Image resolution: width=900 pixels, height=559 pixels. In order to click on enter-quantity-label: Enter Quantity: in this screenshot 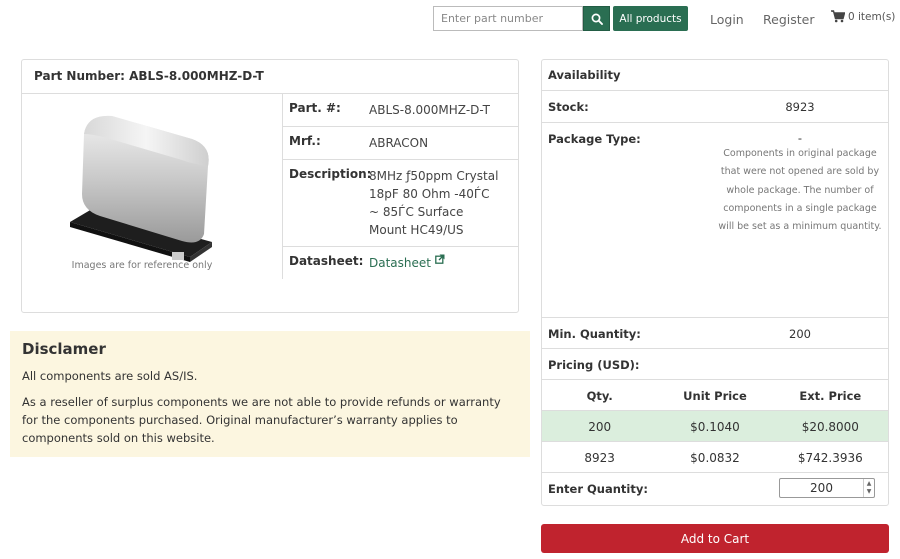, I will do `click(598, 489)`.